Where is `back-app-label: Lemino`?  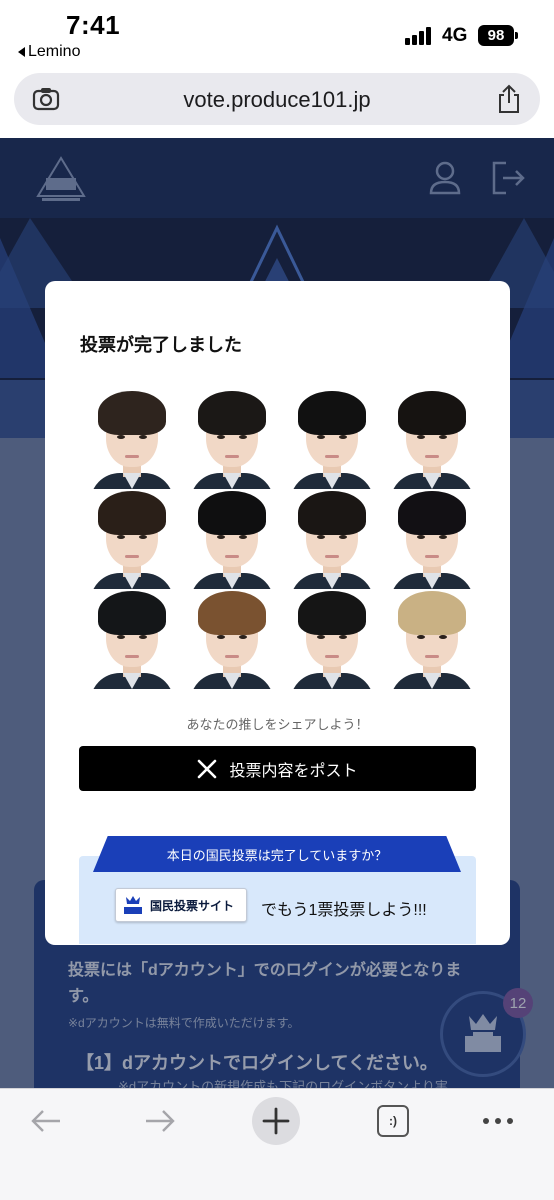
back-app-label: Lemino is located at coordinates (54, 51).